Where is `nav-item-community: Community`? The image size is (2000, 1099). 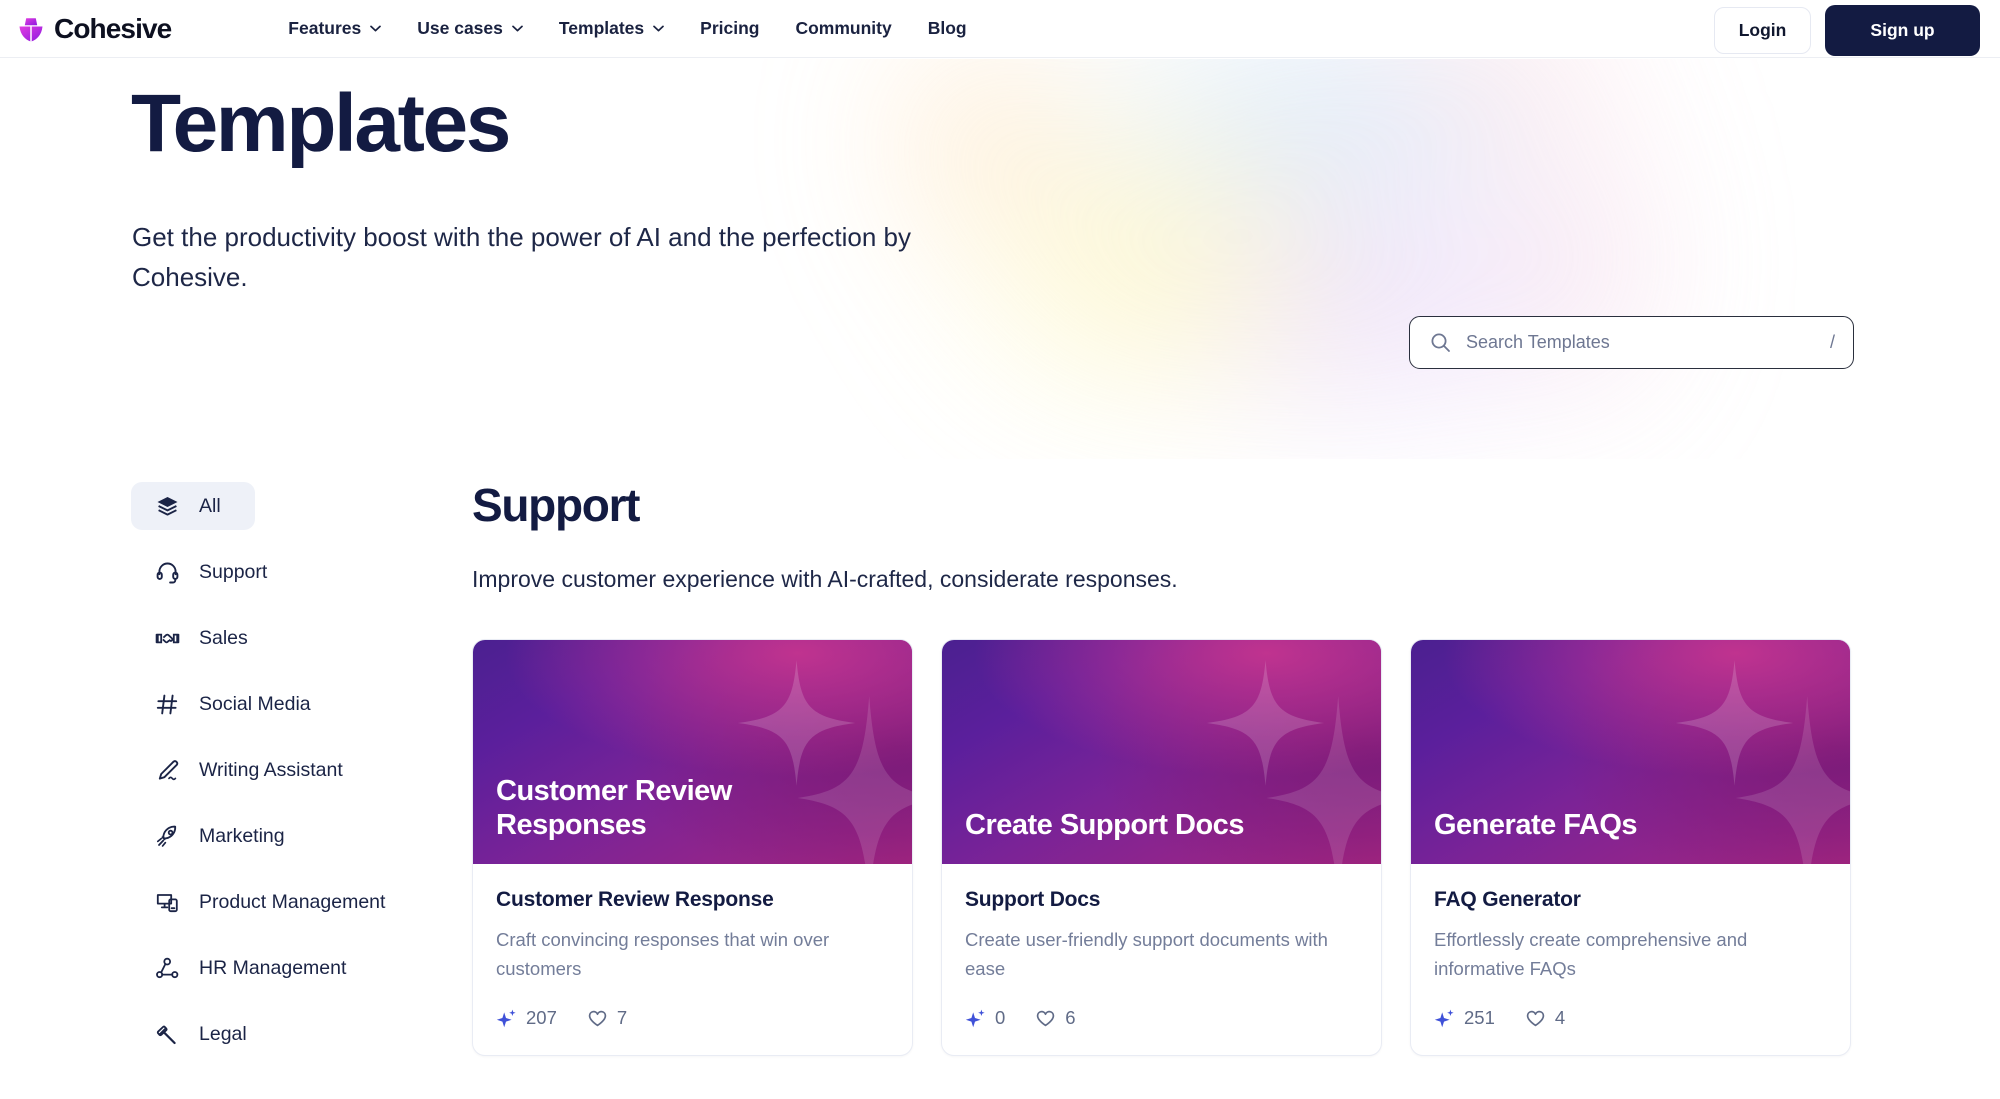
nav-item-community: Community is located at coordinates (843, 28).